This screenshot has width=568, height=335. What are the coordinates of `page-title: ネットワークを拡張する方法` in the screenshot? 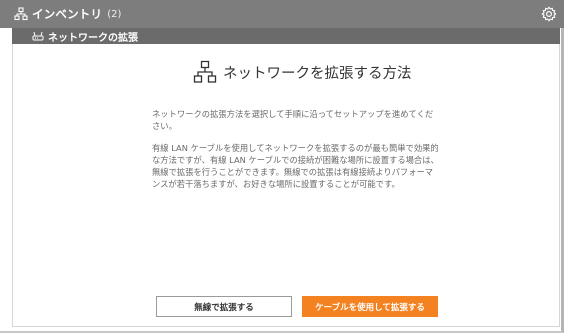 It's located at (317, 73).